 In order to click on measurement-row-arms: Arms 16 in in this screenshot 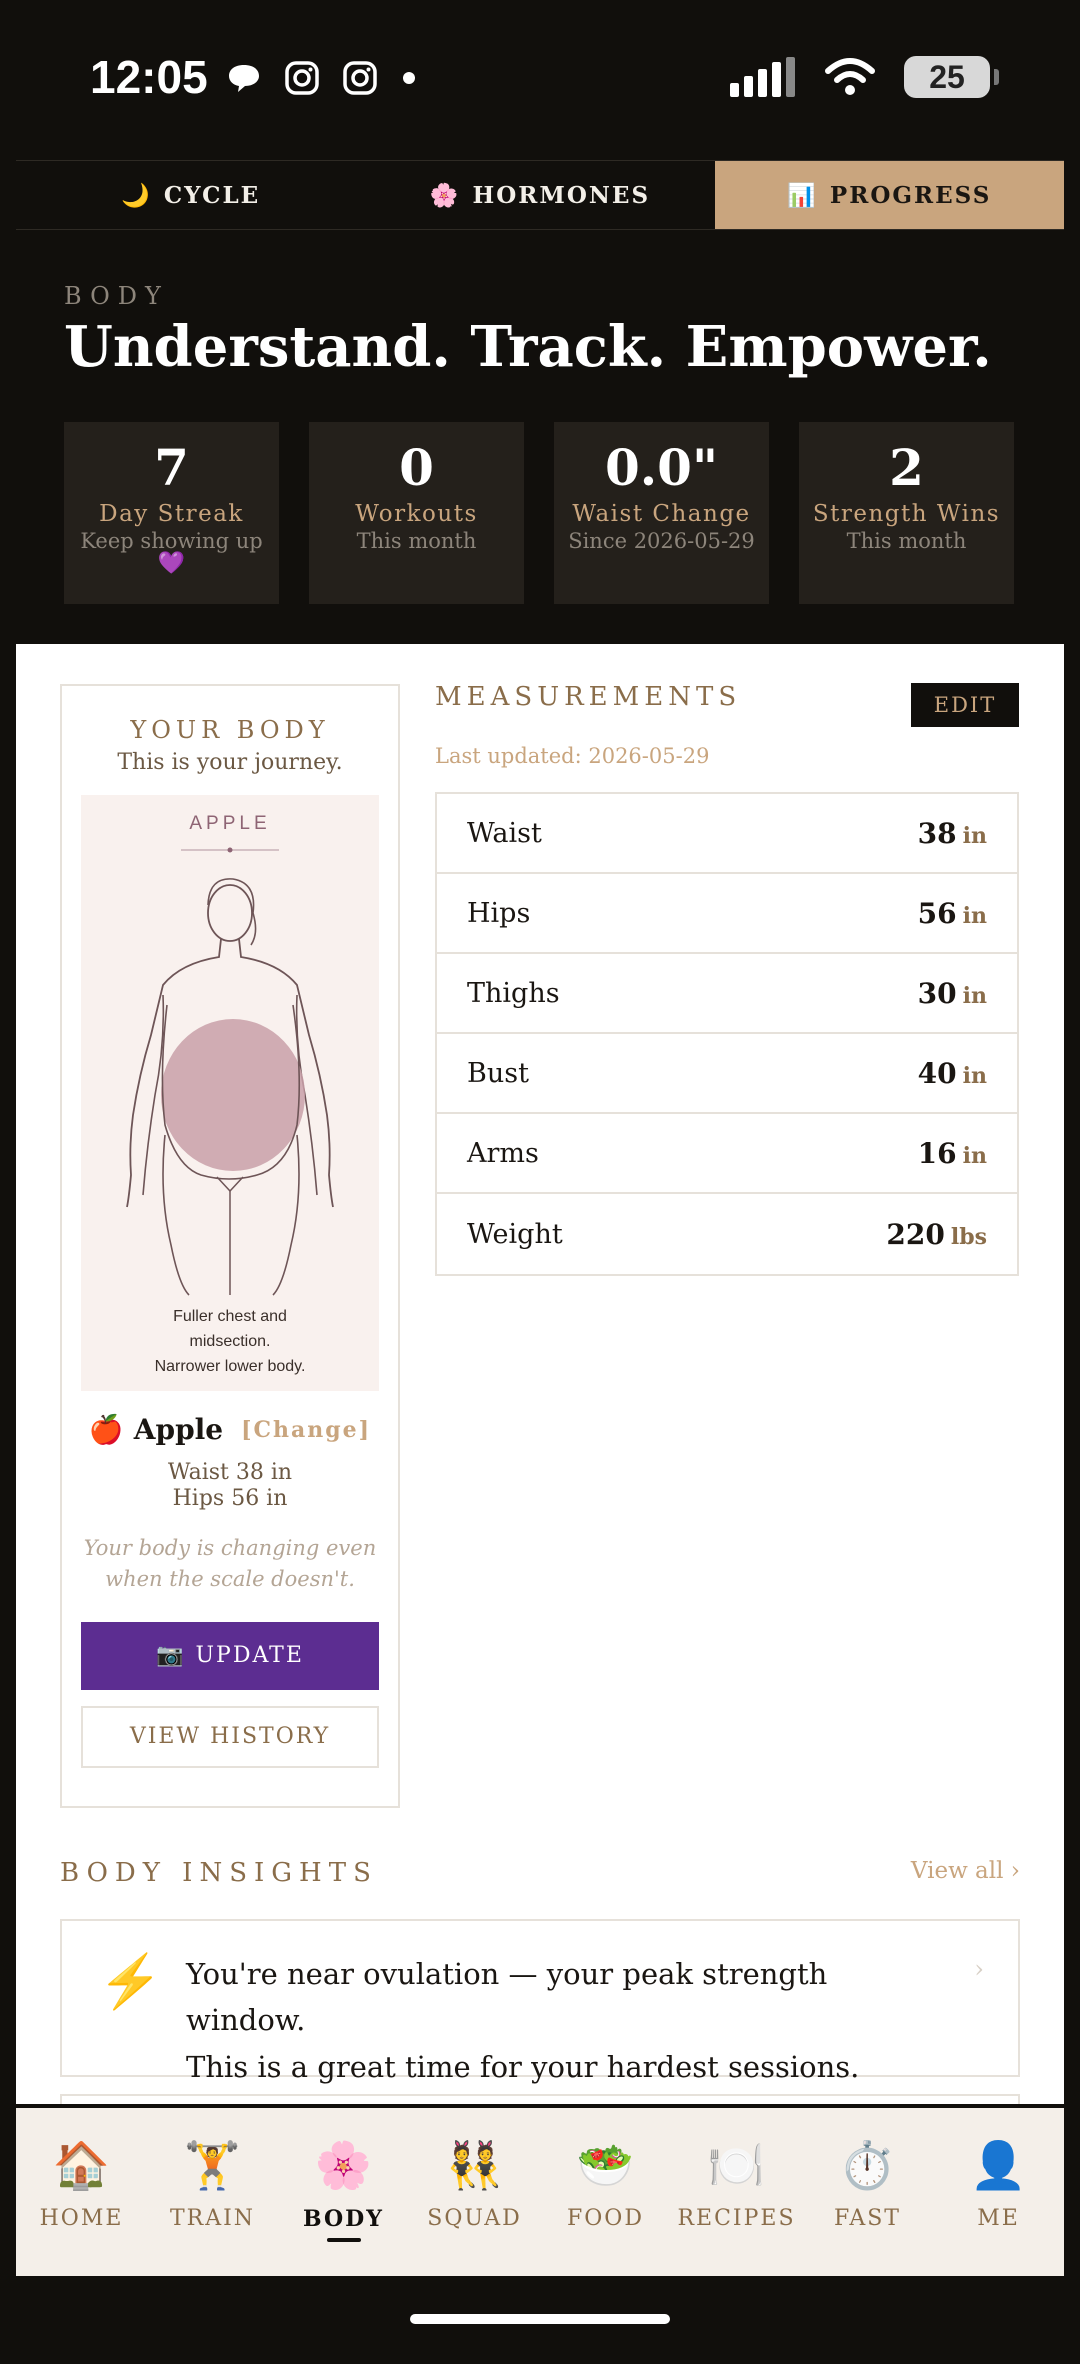, I will do `click(727, 1154)`.